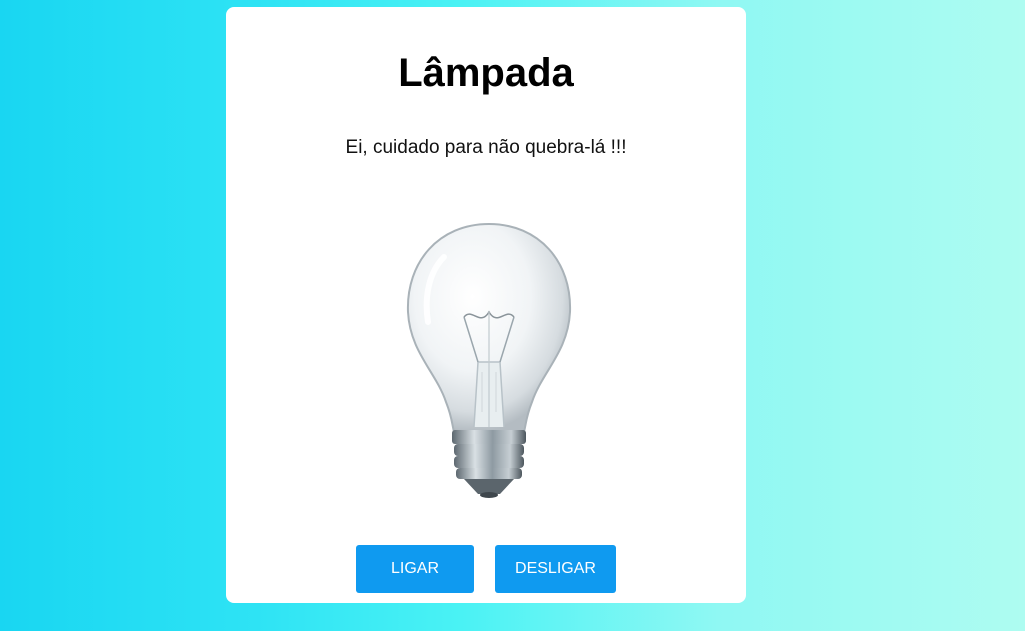  What do you see at coordinates (486, 73) in the screenshot?
I see `page-title: Lâmpada` at bounding box center [486, 73].